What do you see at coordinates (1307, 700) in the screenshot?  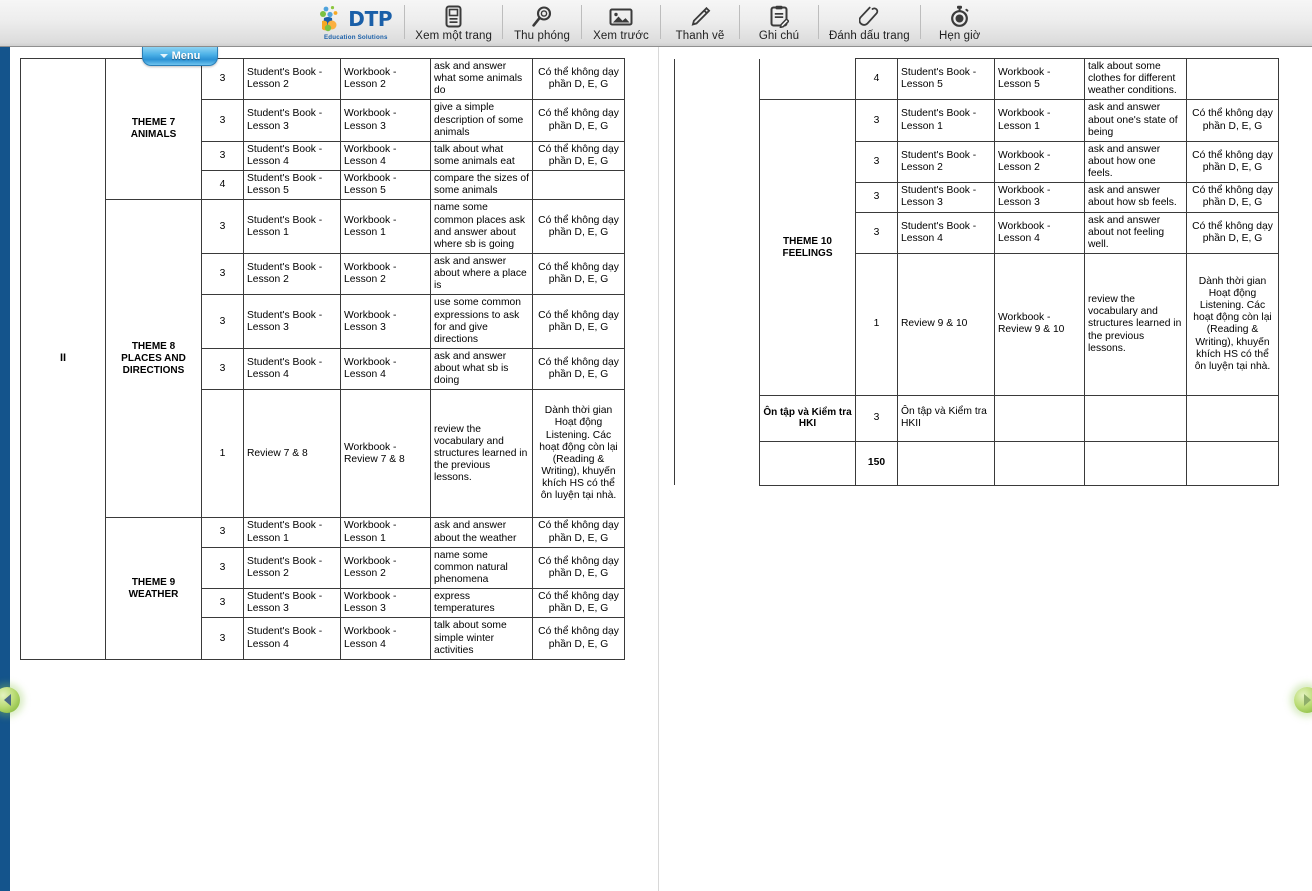 I see `arrow-right-icon` at bounding box center [1307, 700].